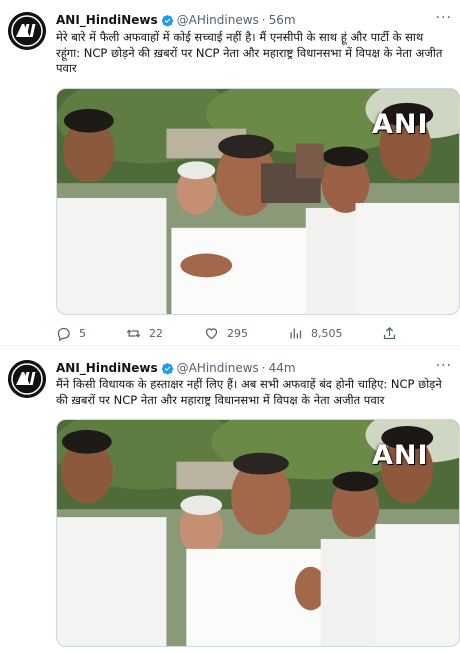  I want to click on retweet-button: 22, so click(144, 333).